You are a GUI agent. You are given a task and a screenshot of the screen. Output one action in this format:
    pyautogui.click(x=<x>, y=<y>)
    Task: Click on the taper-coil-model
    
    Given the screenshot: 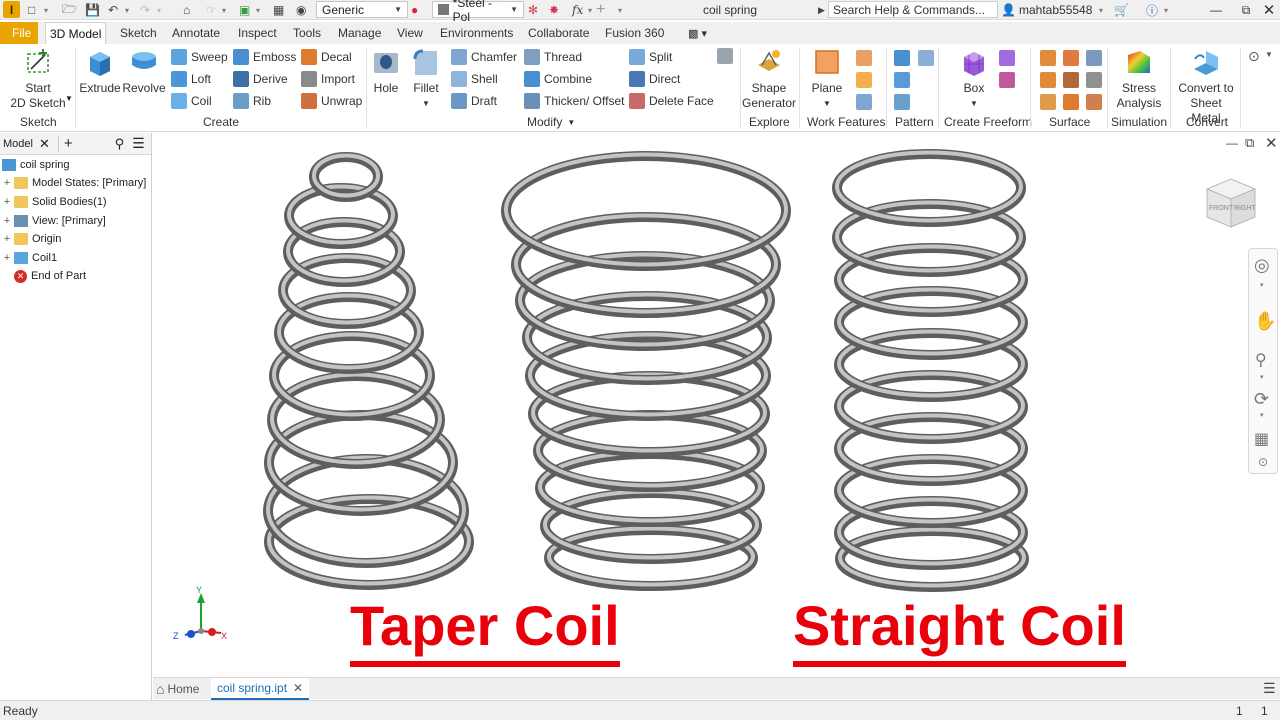 What is the action you would take?
    pyautogui.click(x=368, y=371)
    